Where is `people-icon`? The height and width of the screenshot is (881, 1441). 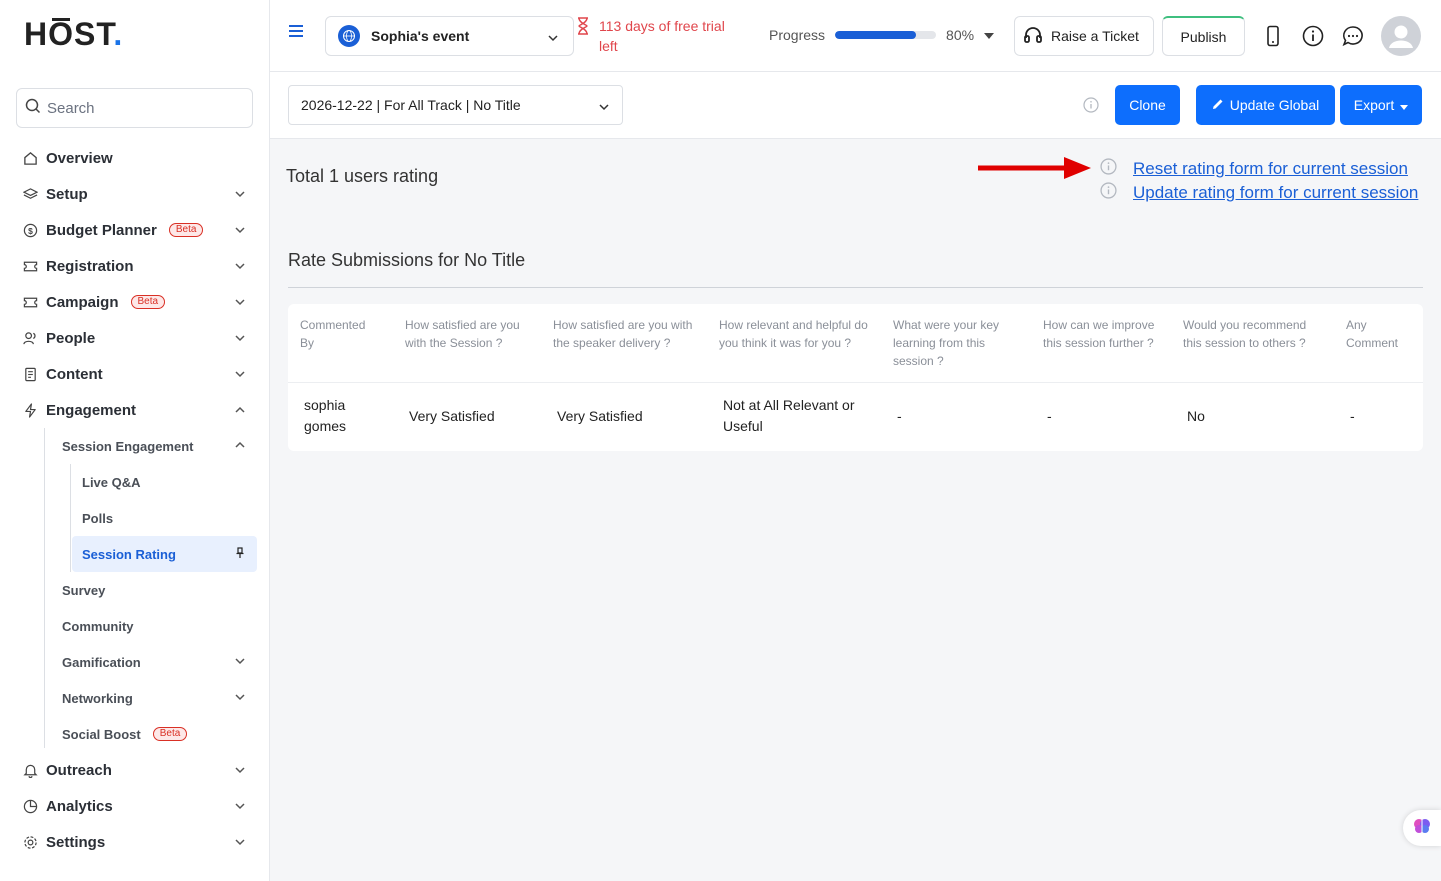
people-icon is located at coordinates (30, 338).